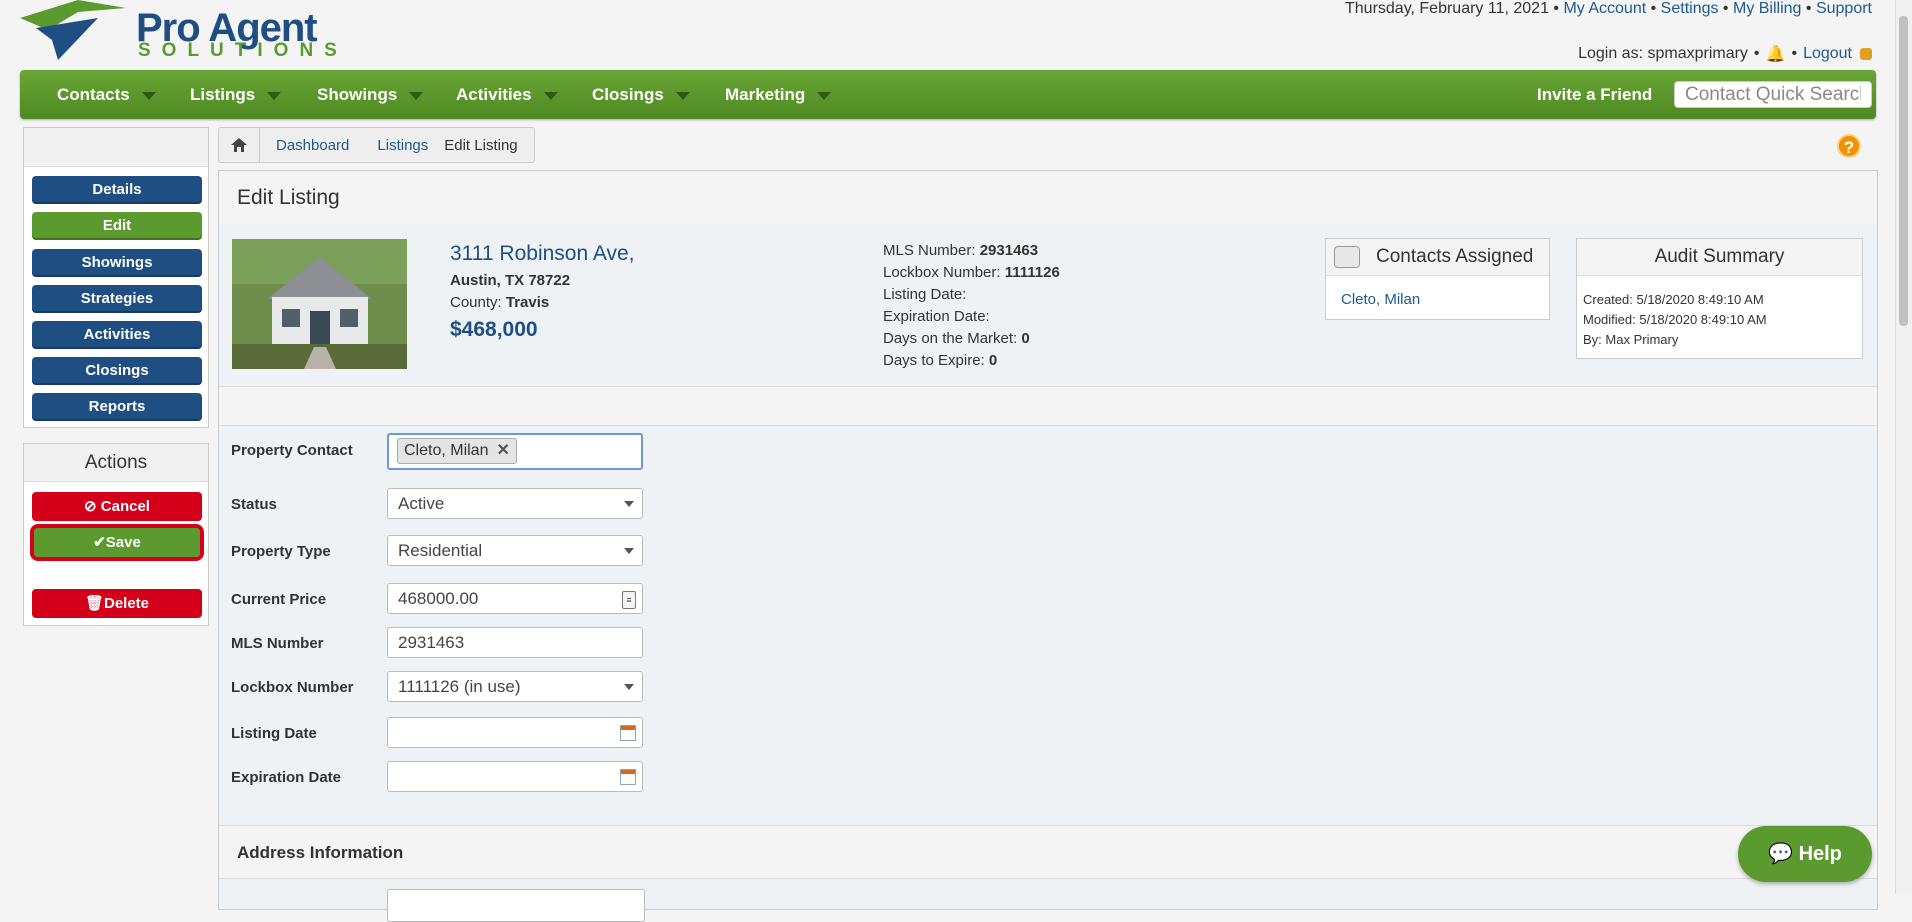 The height and width of the screenshot is (922, 1912). I want to click on calculator-icon: ≡, so click(629, 600).